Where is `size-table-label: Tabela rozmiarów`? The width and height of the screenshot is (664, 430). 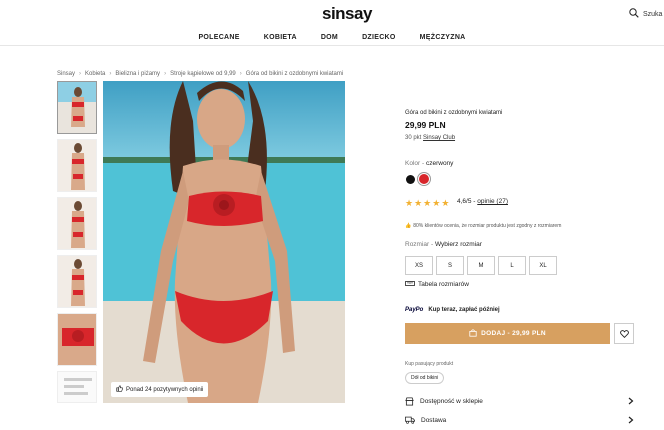 size-table-label: Tabela rozmiarów is located at coordinates (443, 284).